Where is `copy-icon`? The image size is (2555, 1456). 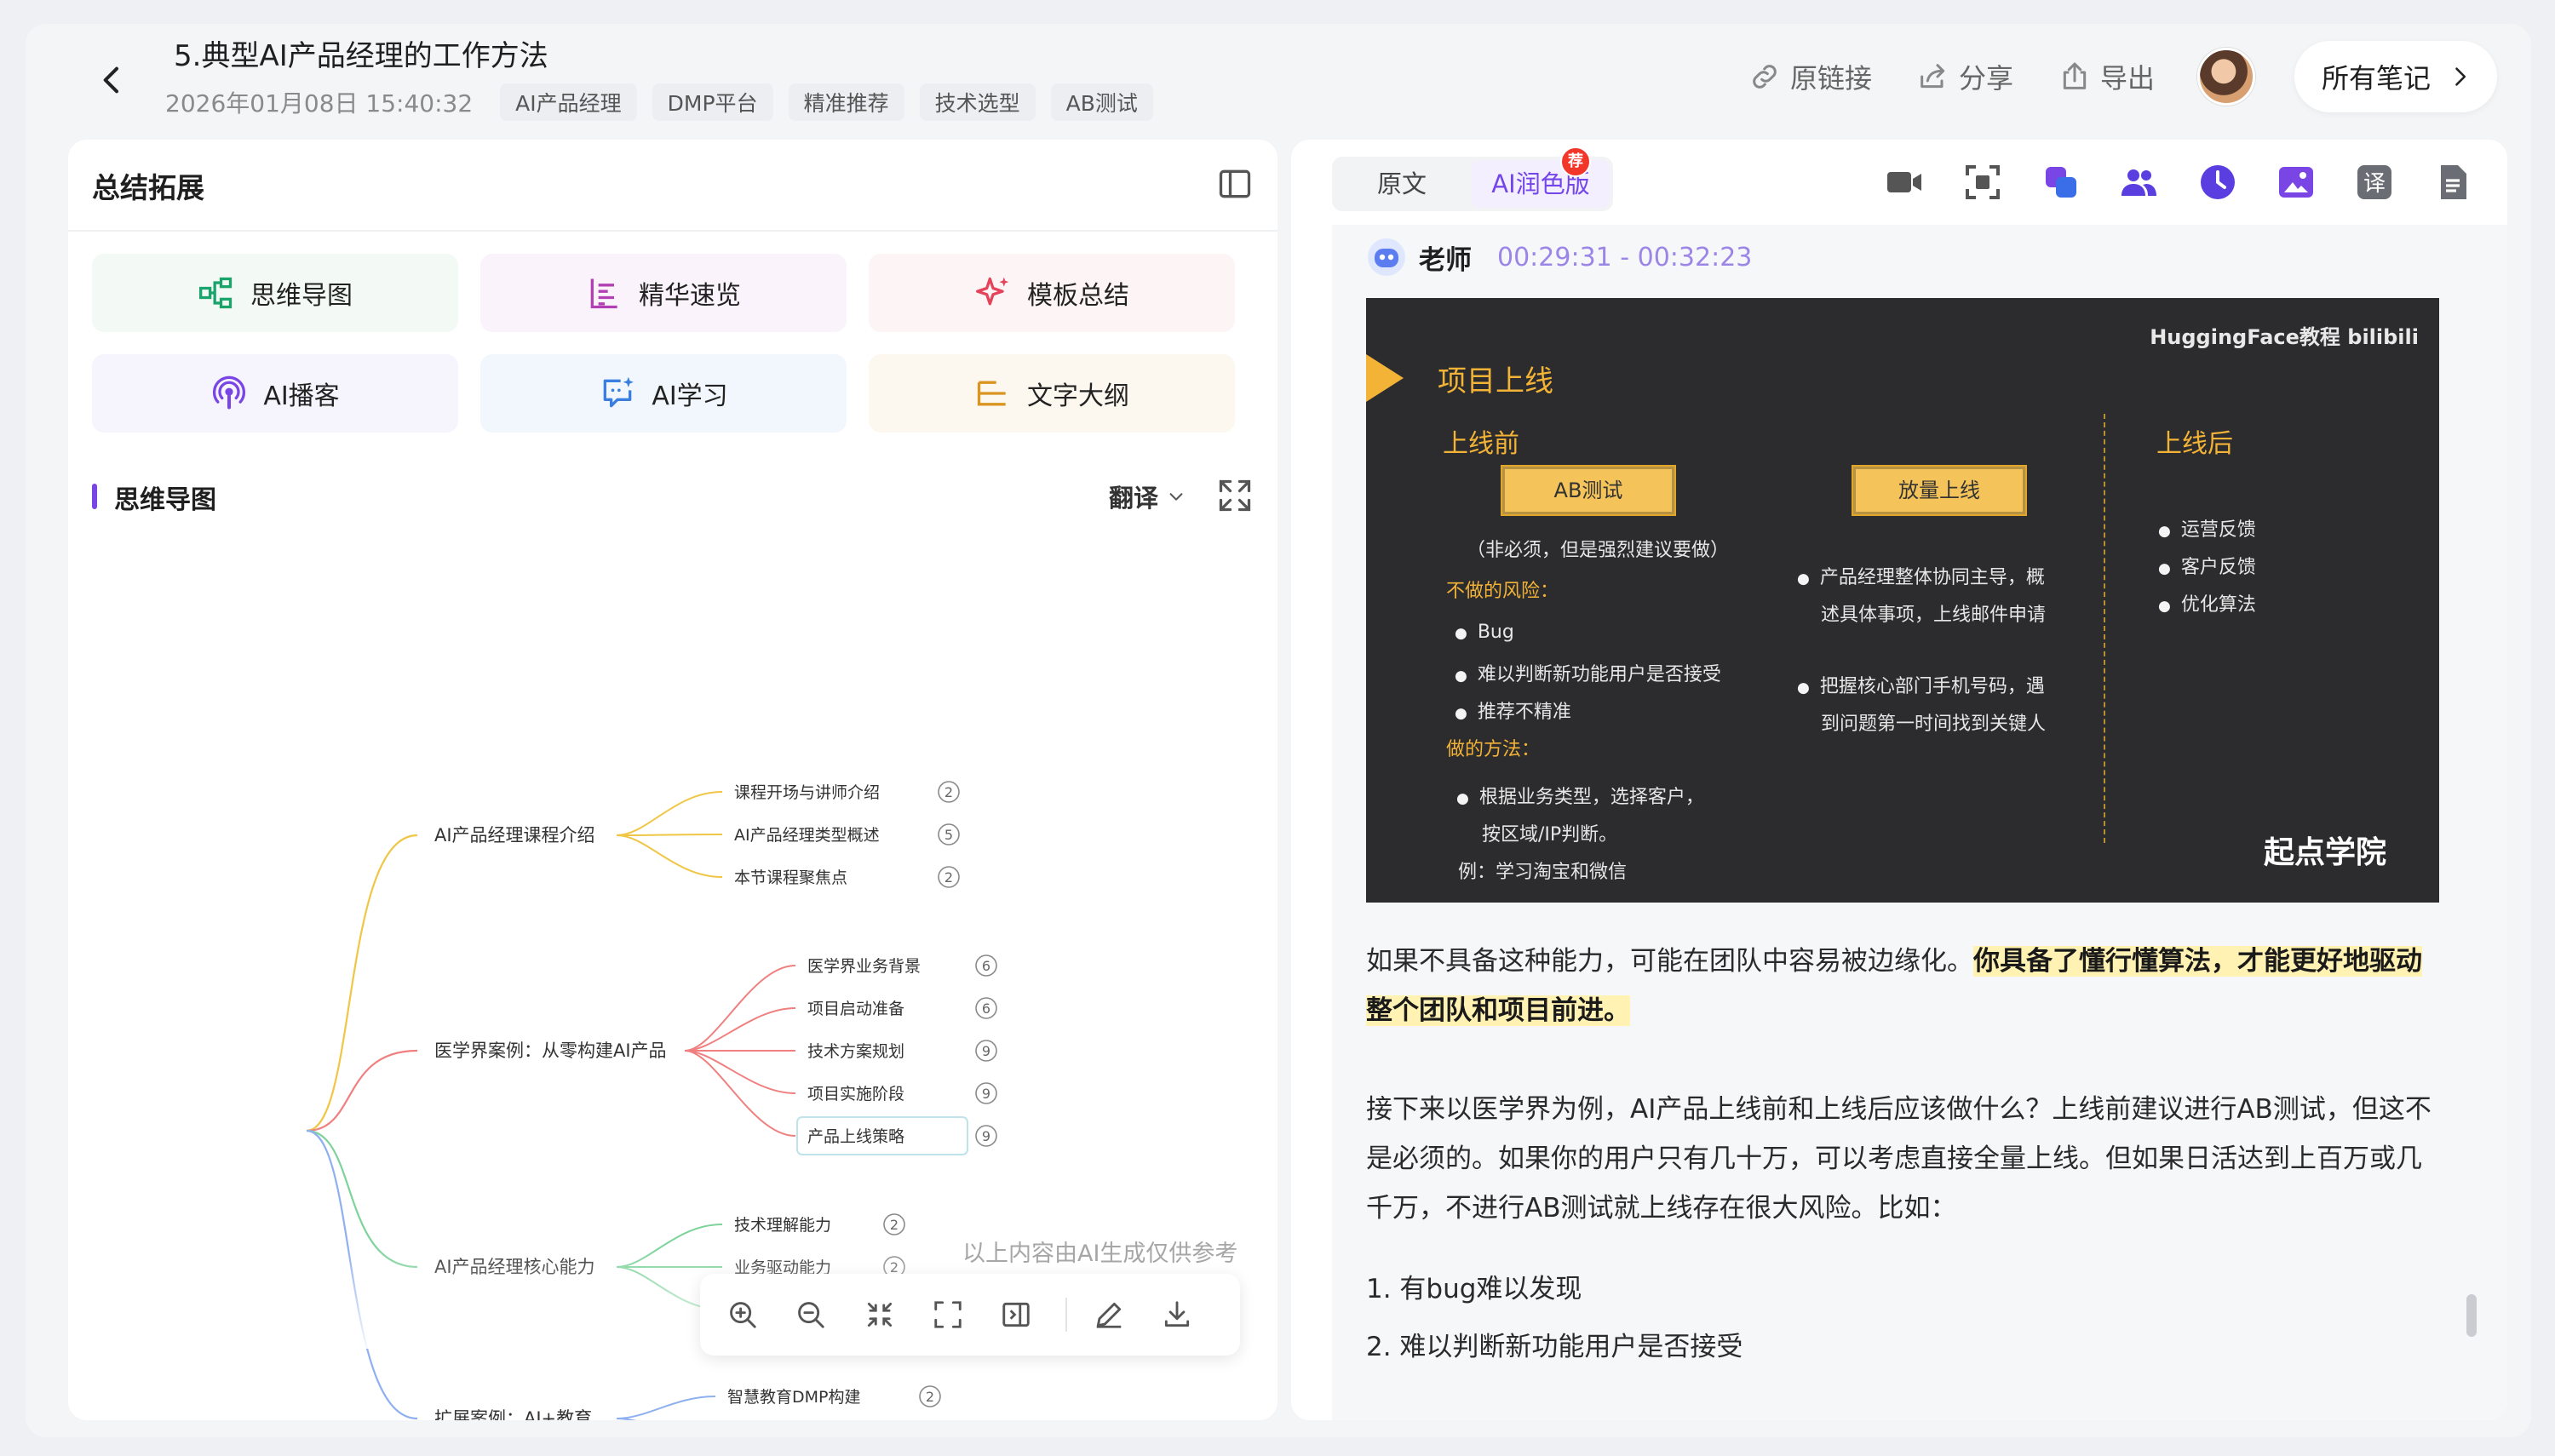 copy-icon is located at coordinates (2061, 182).